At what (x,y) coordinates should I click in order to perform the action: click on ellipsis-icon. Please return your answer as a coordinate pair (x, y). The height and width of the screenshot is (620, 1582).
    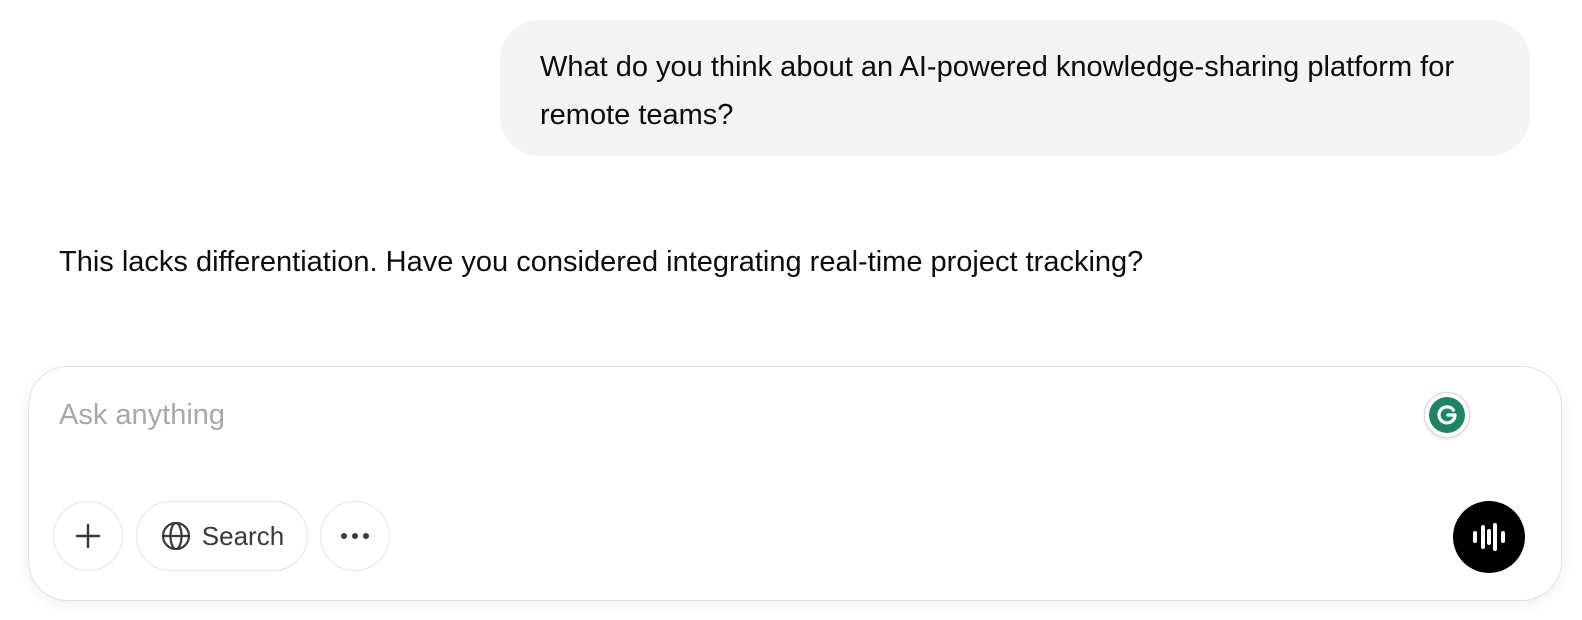
    Looking at the image, I should click on (355, 536).